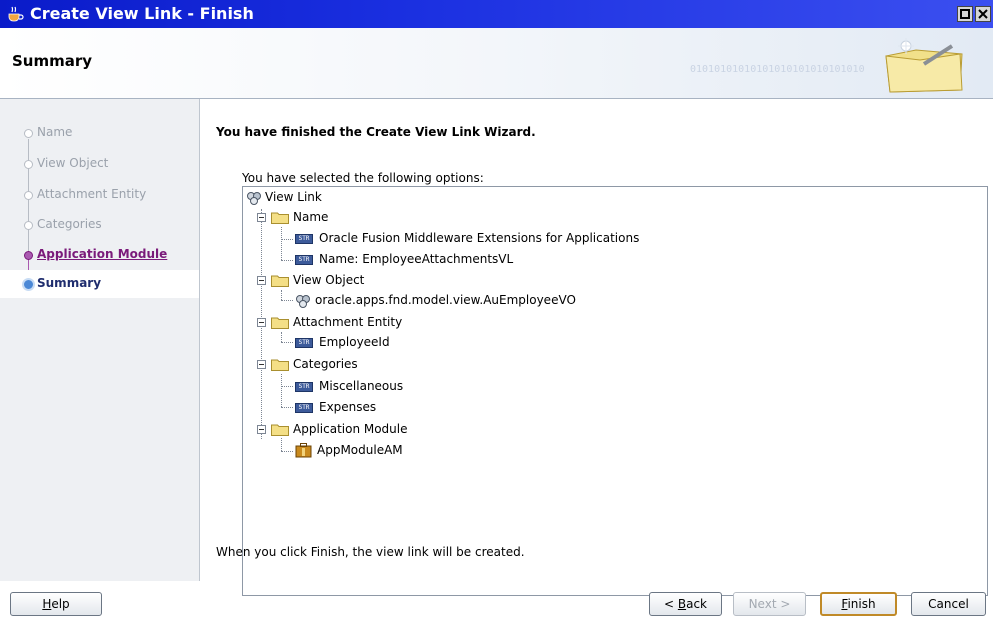 The height and width of the screenshot is (623, 993). I want to click on next-button: Next >, so click(769, 604).